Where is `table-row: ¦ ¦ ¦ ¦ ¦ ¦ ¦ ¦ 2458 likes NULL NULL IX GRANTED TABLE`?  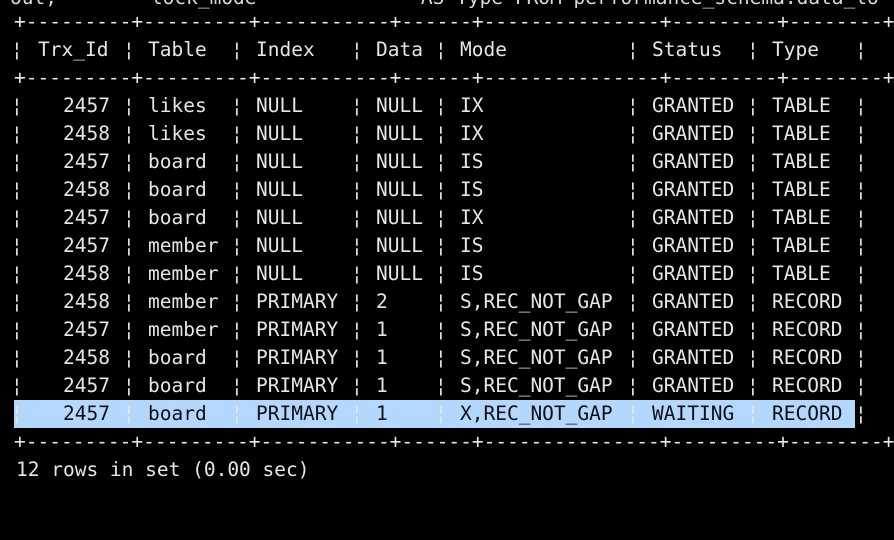
table-row: ¦ ¦ ¦ ¦ ¦ ¦ ¦ ¦ 2458 likes NULL NULL IX GRANTED TABLE is located at coordinates (447, 134).